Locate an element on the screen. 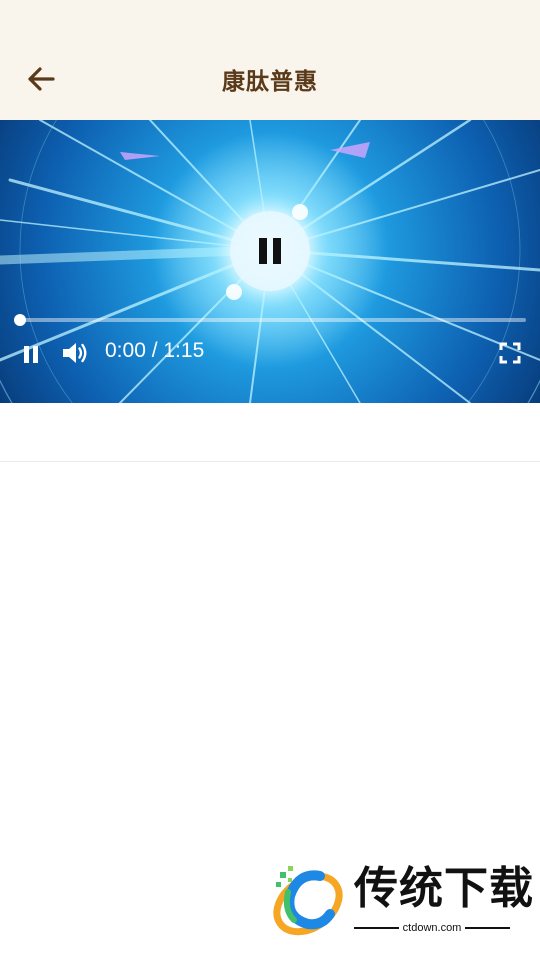 Image resolution: width=540 pixels, height=960 pixels. progress-scrubber is located at coordinates (20, 320).